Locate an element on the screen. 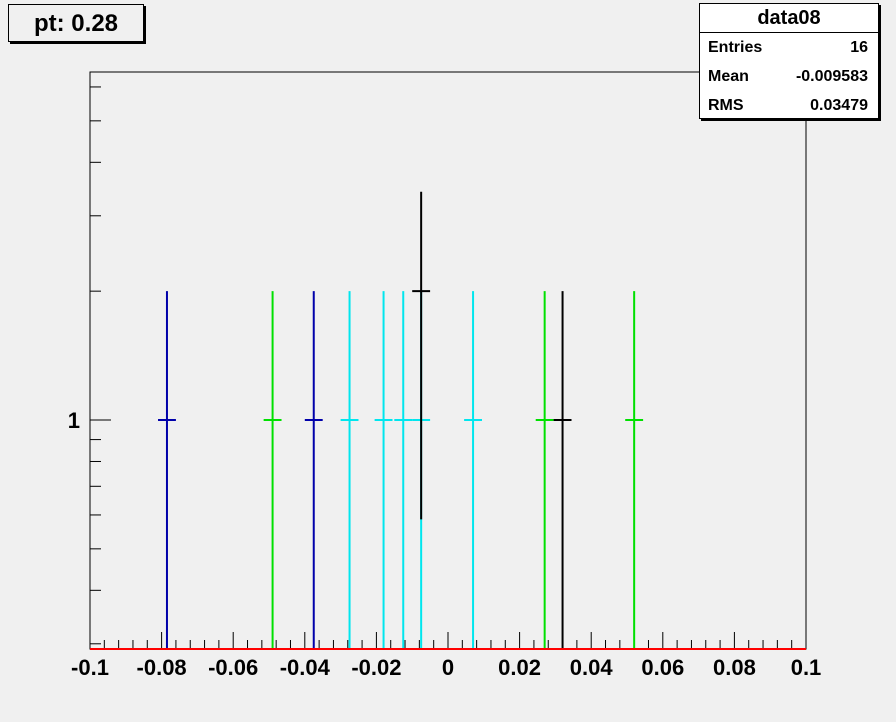 This screenshot has width=896, height=722. x-tick-label: -0.08 is located at coordinates (162, 667).